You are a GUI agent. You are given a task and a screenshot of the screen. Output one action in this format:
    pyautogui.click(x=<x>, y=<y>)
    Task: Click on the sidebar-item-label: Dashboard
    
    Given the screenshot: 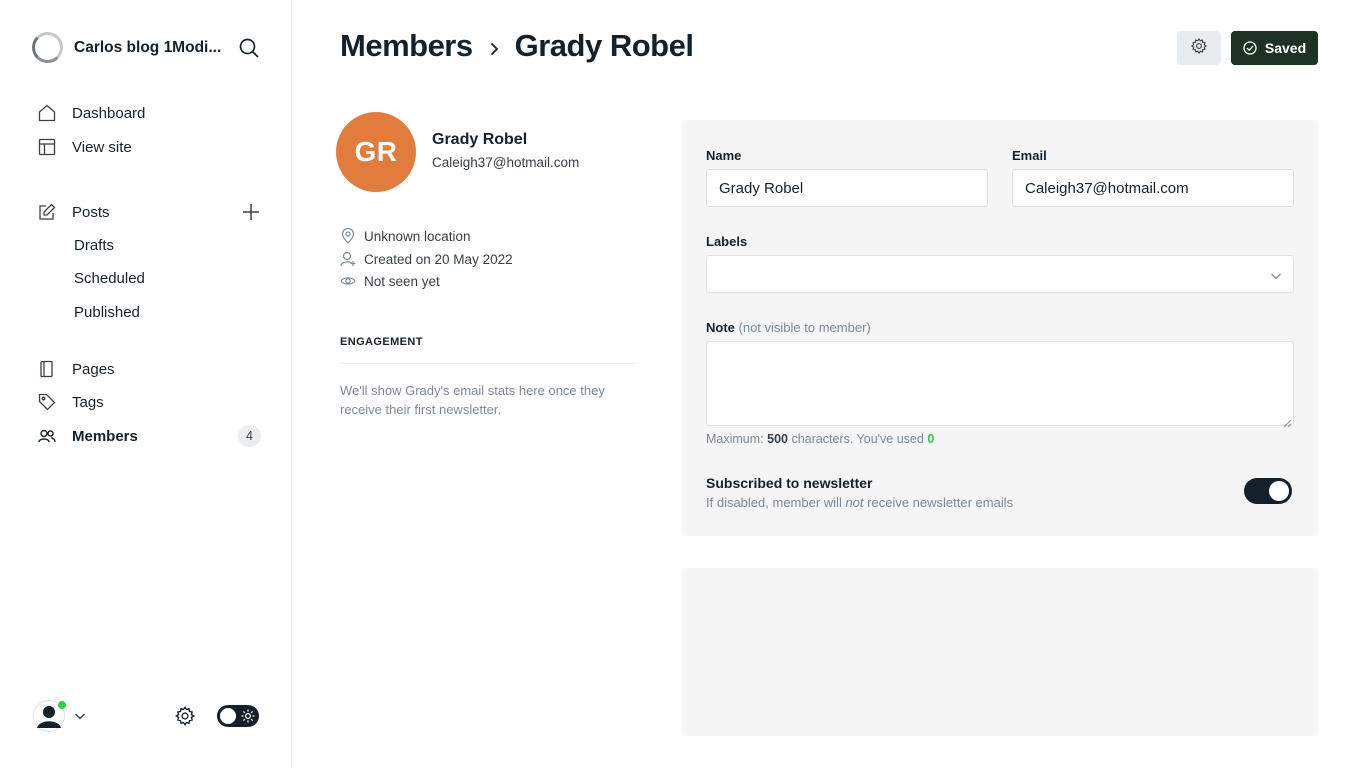 What is the action you would take?
    pyautogui.click(x=109, y=113)
    